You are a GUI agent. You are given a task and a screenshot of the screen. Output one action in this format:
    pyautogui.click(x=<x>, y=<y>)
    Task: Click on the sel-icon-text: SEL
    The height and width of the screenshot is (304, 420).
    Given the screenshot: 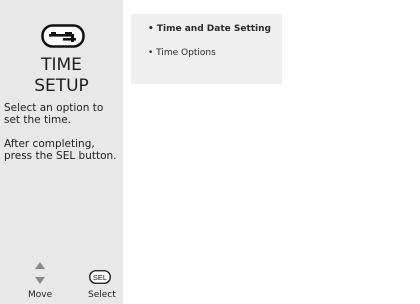 What is the action you would take?
    pyautogui.click(x=100, y=277)
    